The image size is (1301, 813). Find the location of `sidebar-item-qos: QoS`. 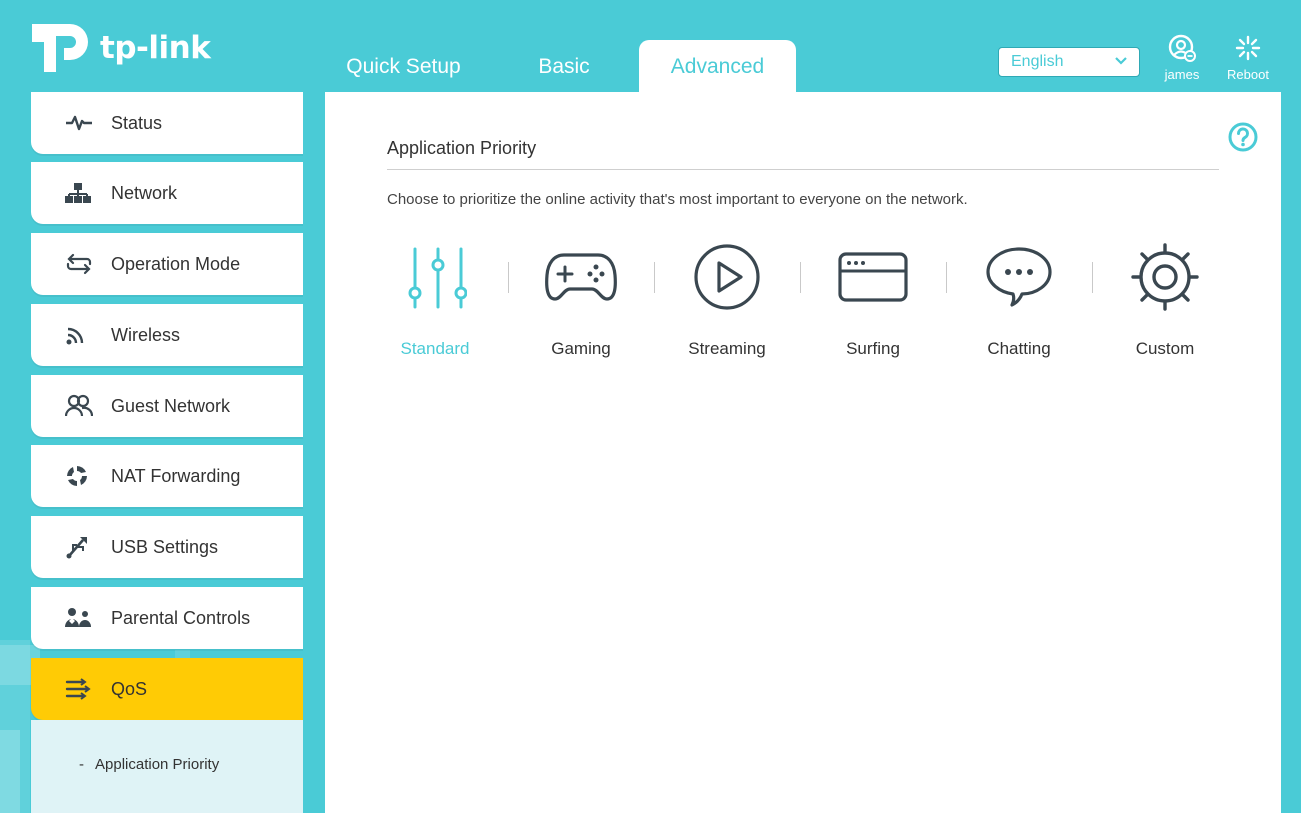

sidebar-item-qos: QoS is located at coordinates (167, 689).